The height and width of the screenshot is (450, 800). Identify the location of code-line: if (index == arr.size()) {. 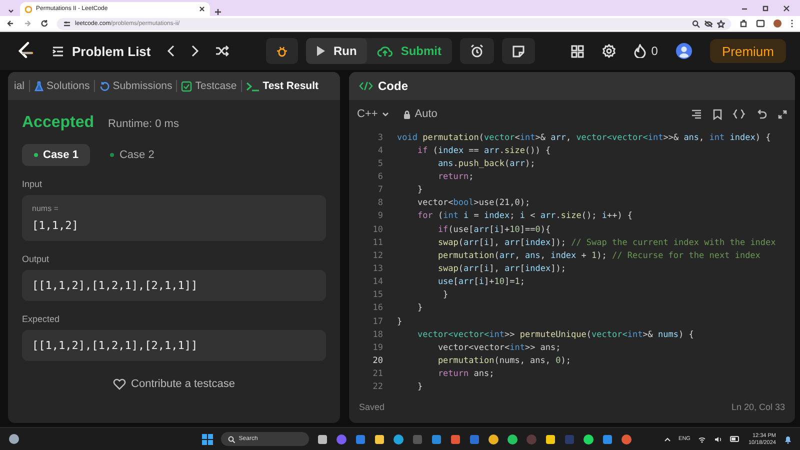
(483, 151).